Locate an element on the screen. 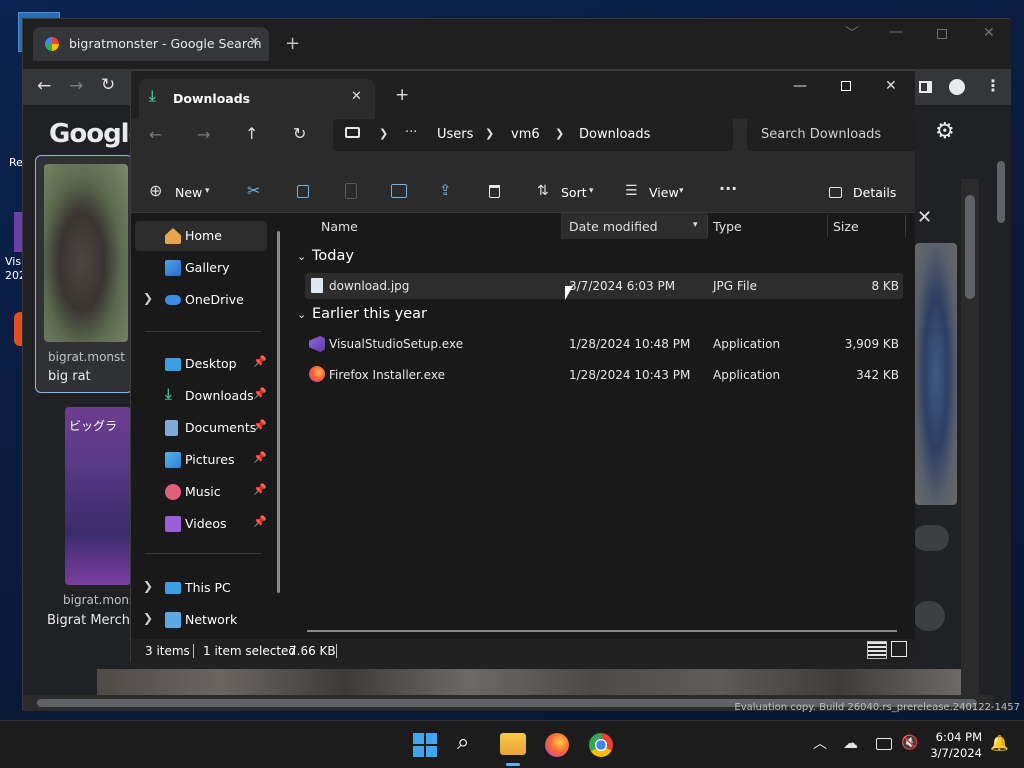 The width and height of the screenshot is (1024, 768). reload-icon: ↻ is located at coordinates (108, 85).